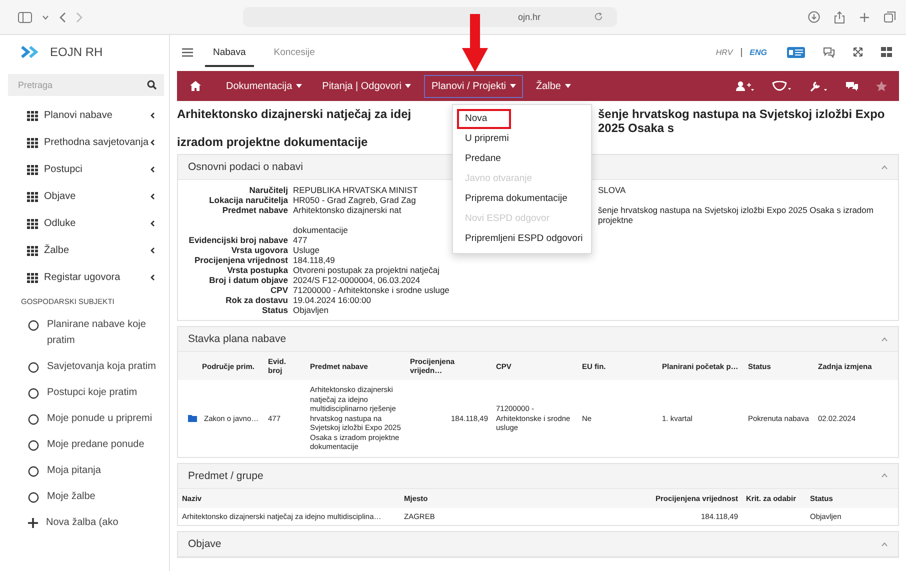 The width and height of the screenshot is (906, 571). What do you see at coordinates (522, 199) in the screenshot?
I see `menu-item: Priprema dokumentacije` at bounding box center [522, 199].